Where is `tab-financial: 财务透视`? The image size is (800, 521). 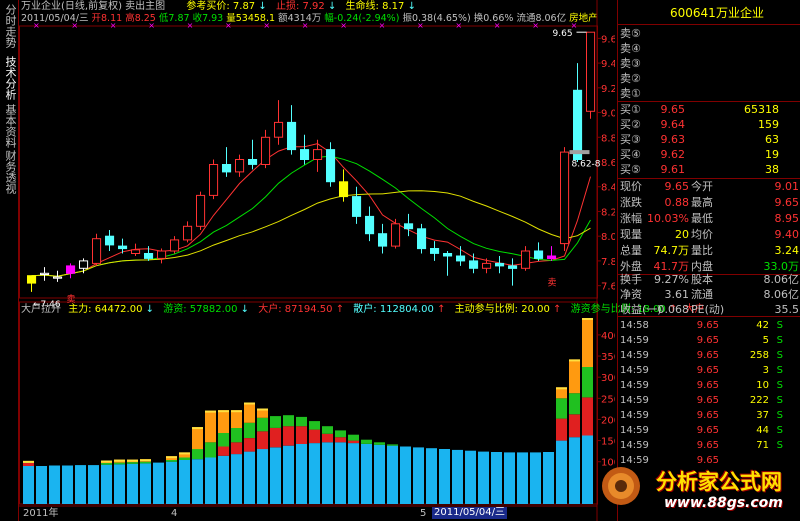 tab-financial: 财务透视 is located at coordinates (9, 172).